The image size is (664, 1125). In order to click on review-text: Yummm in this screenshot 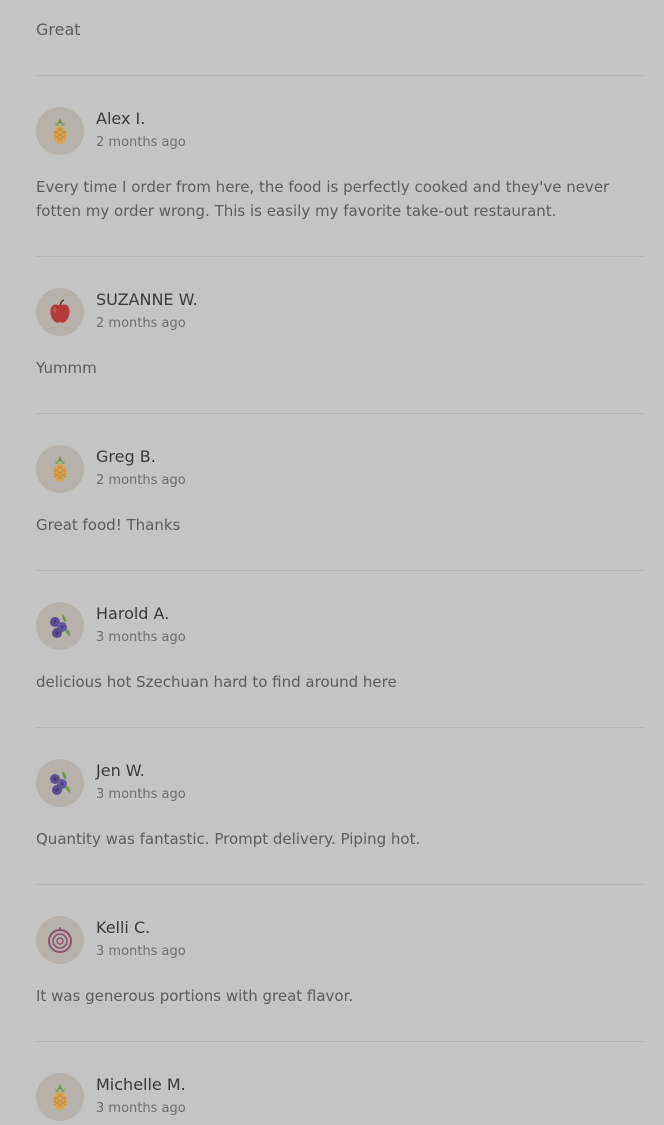, I will do `click(66, 368)`.